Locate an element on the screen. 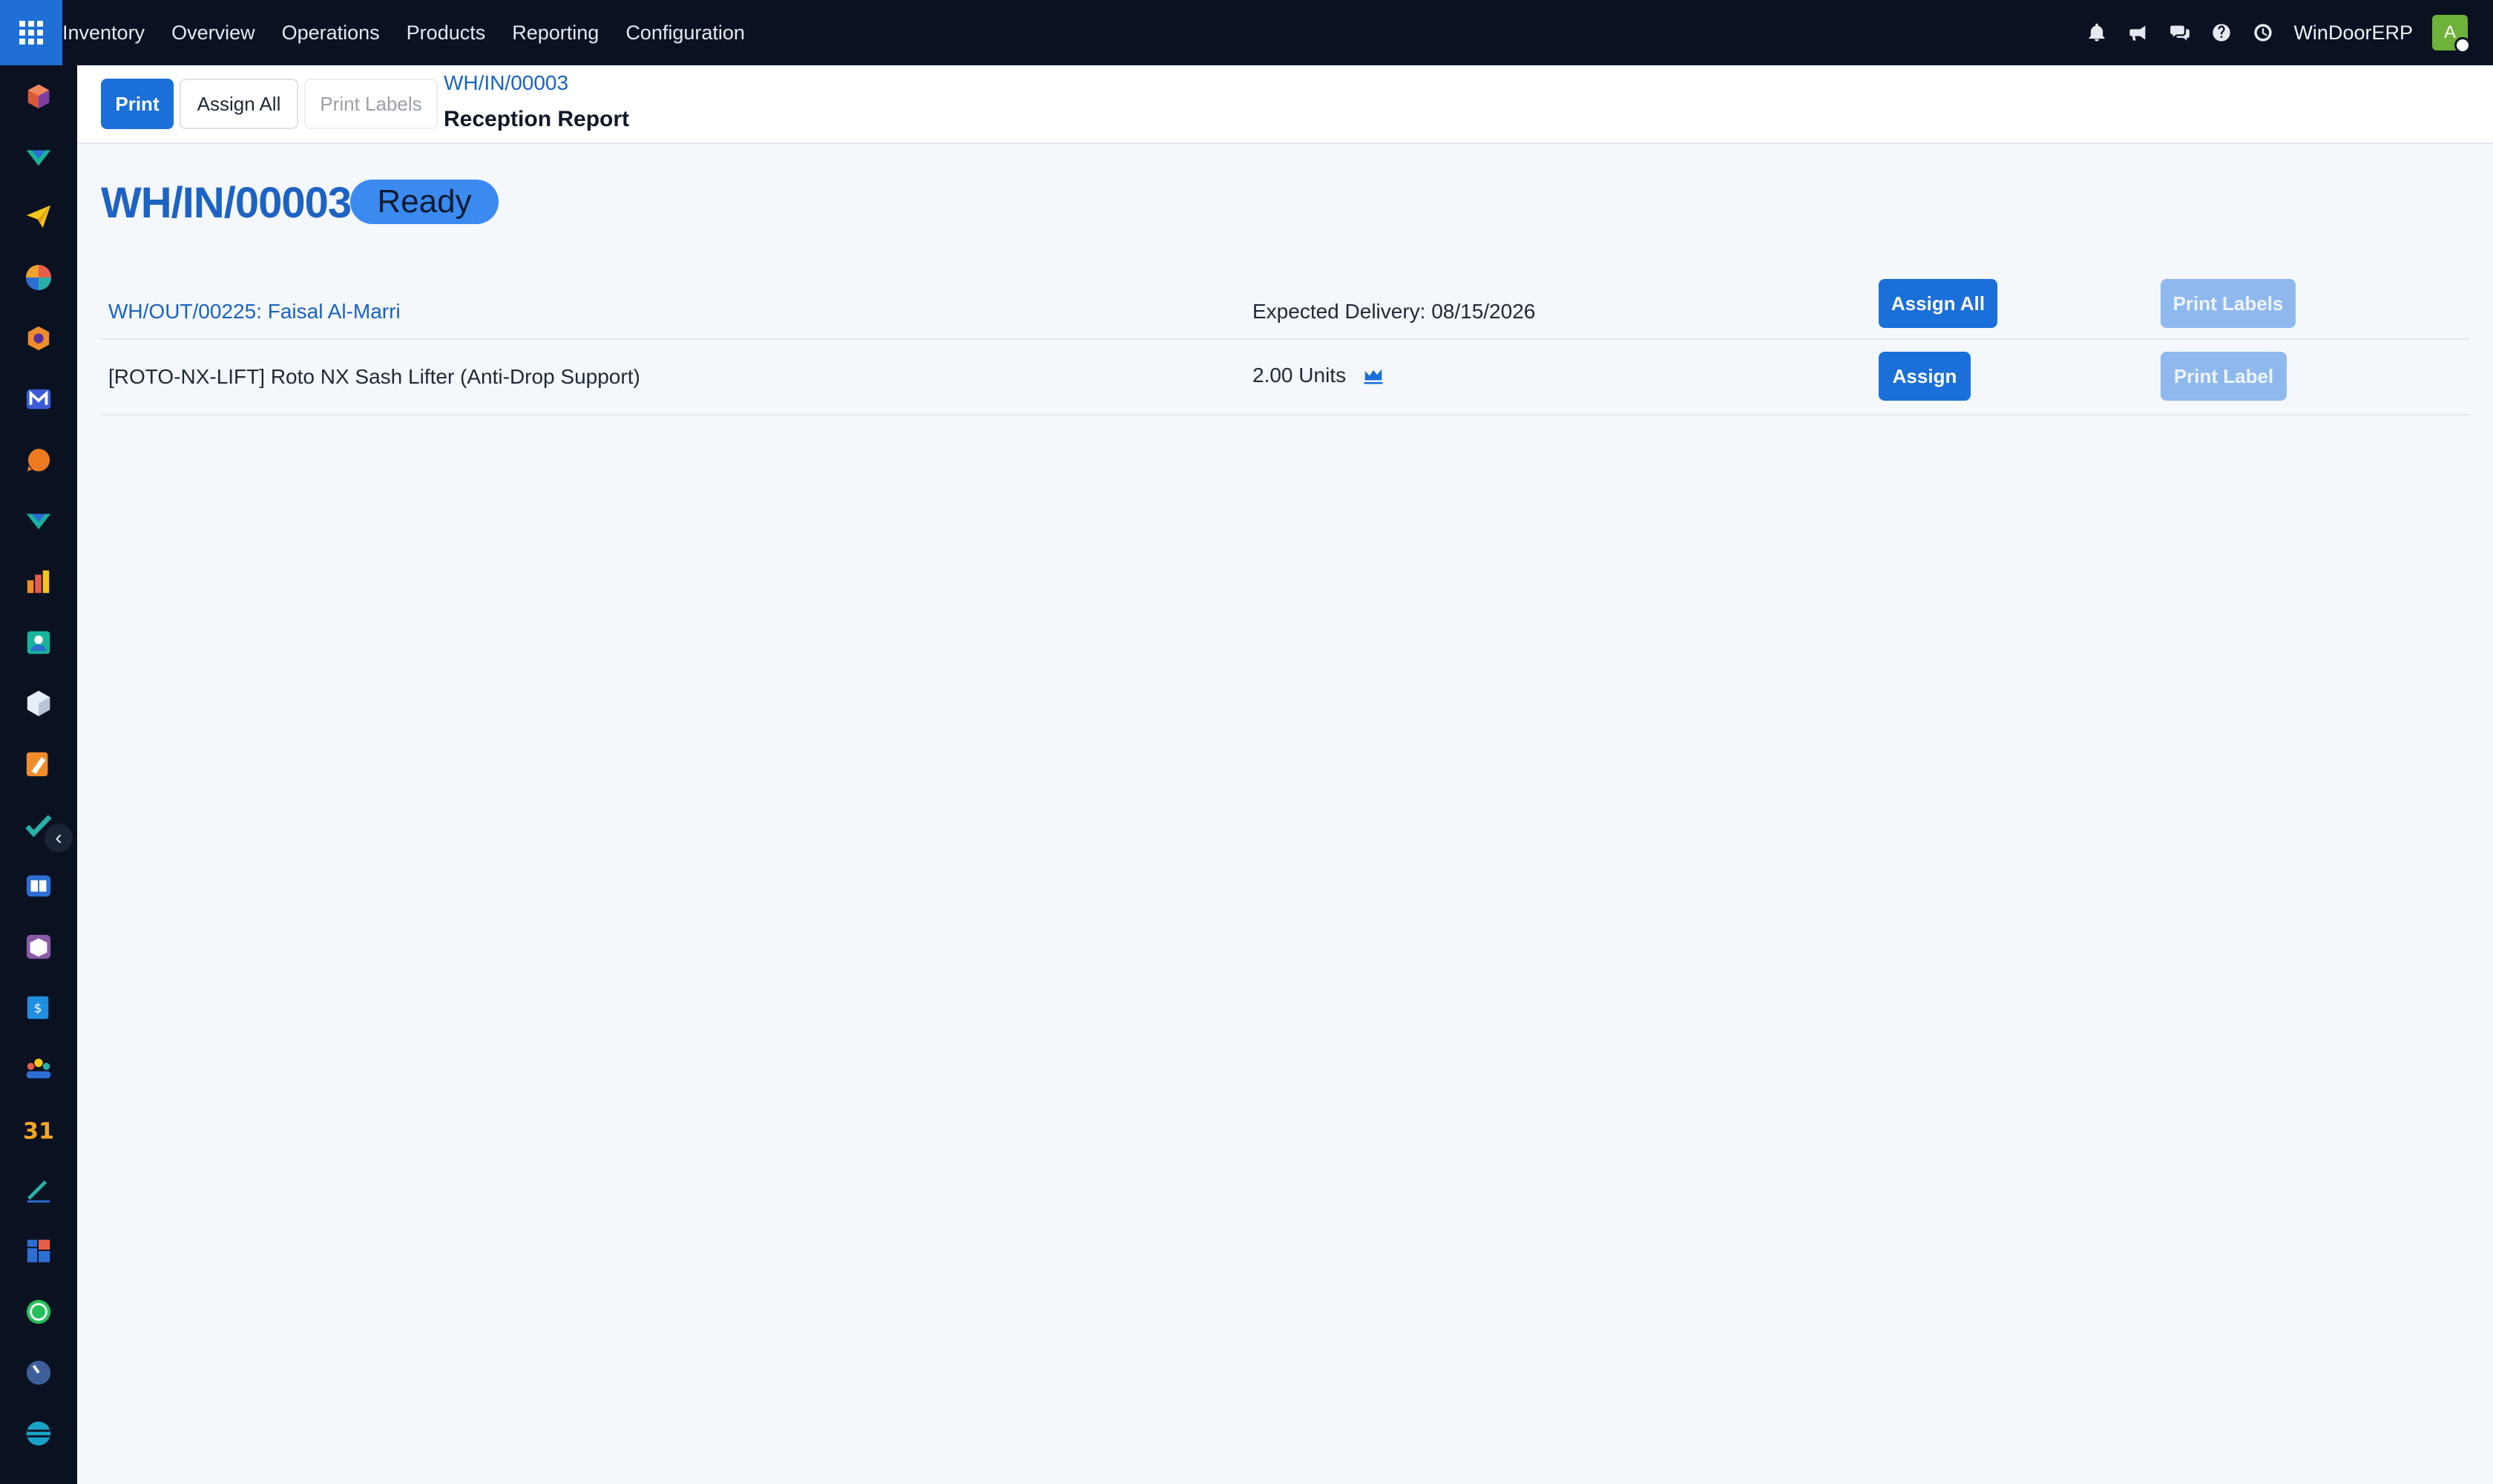 This screenshot has height=1484, width=2493. menu-operations: Operations is located at coordinates (331, 33).